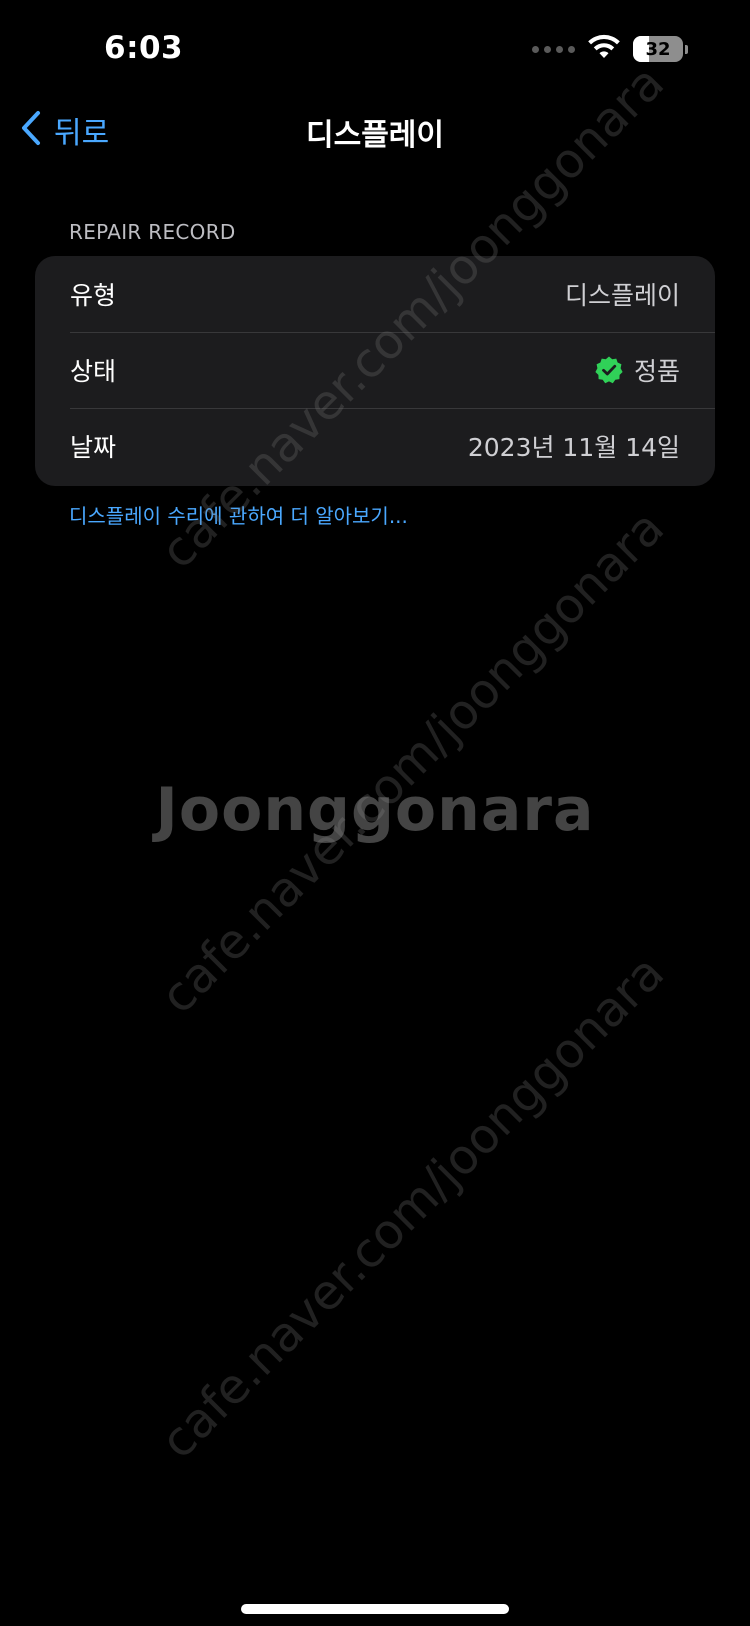  Describe the element at coordinates (622, 295) in the screenshot. I see `row-type-value: 디스플레이` at that location.